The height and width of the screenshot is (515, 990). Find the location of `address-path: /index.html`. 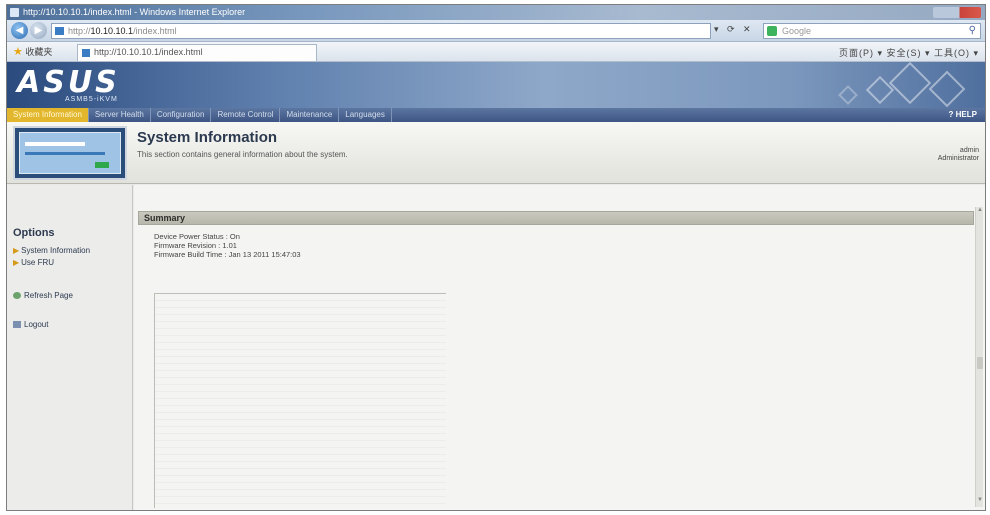

address-path: /index.html is located at coordinates (155, 31).